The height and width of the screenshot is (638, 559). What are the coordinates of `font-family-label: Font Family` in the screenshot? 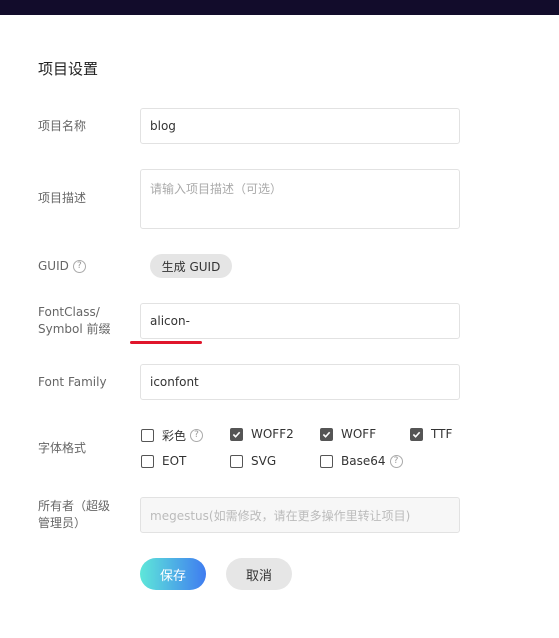 It's located at (72, 382).